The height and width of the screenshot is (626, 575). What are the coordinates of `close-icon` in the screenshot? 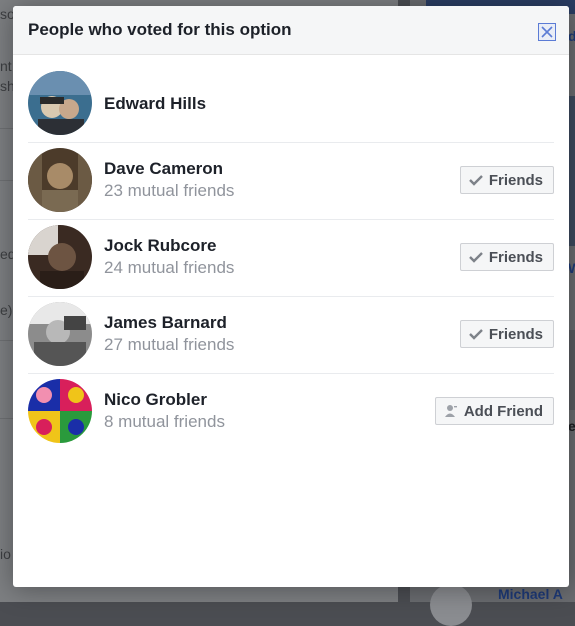 It's located at (547, 32).